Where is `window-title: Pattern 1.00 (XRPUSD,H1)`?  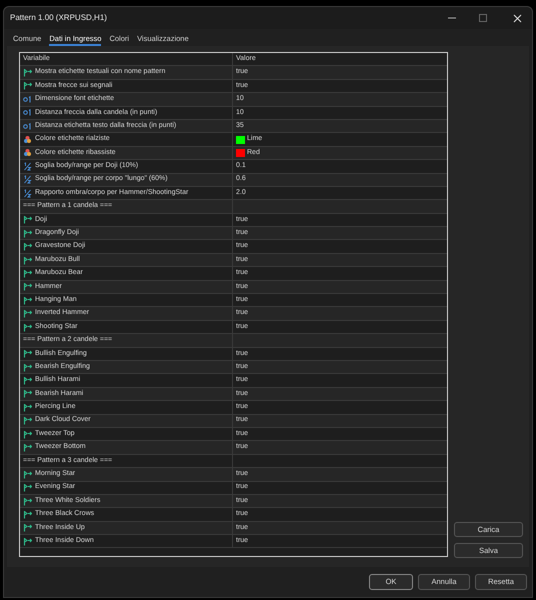
window-title: Pattern 1.00 (XRPUSD,H1) is located at coordinates (59, 18).